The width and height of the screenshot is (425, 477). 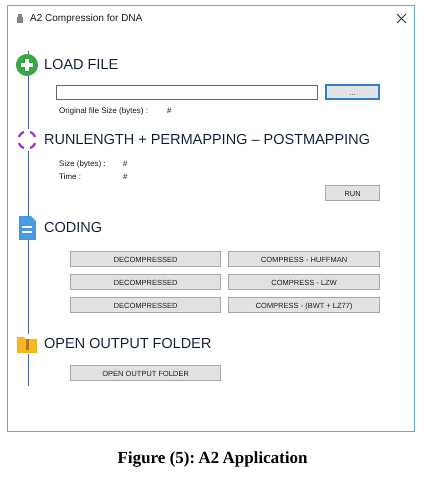 I want to click on section-heading: CODING, so click(x=73, y=228).